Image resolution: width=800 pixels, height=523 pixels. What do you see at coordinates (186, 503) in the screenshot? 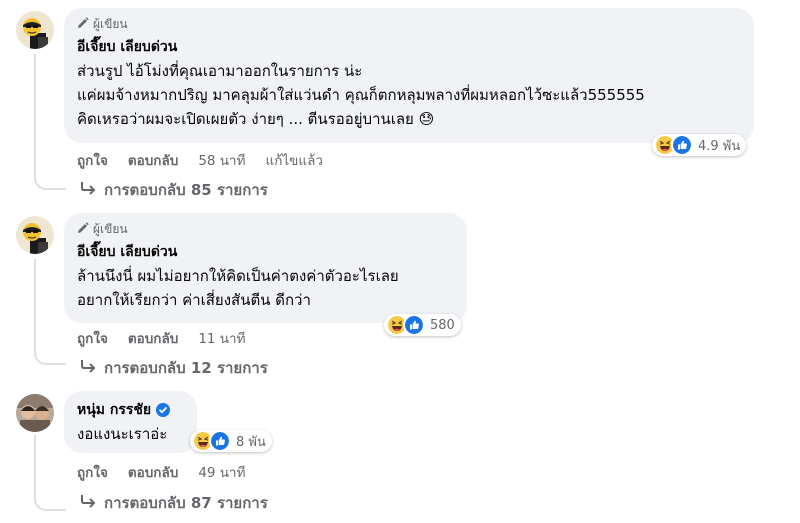
I see `replies-label: การตอบกลับ 87 รายการ` at bounding box center [186, 503].